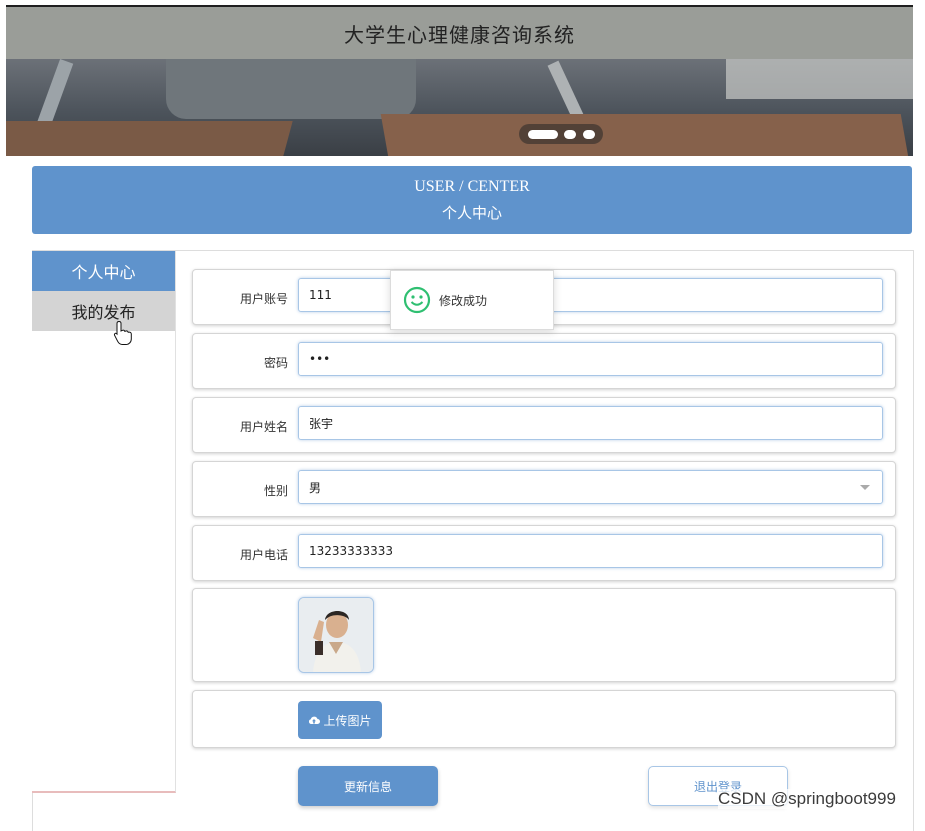 The image size is (925, 831). I want to click on sidebar: 个人中心 我的发布, so click(104, 522).